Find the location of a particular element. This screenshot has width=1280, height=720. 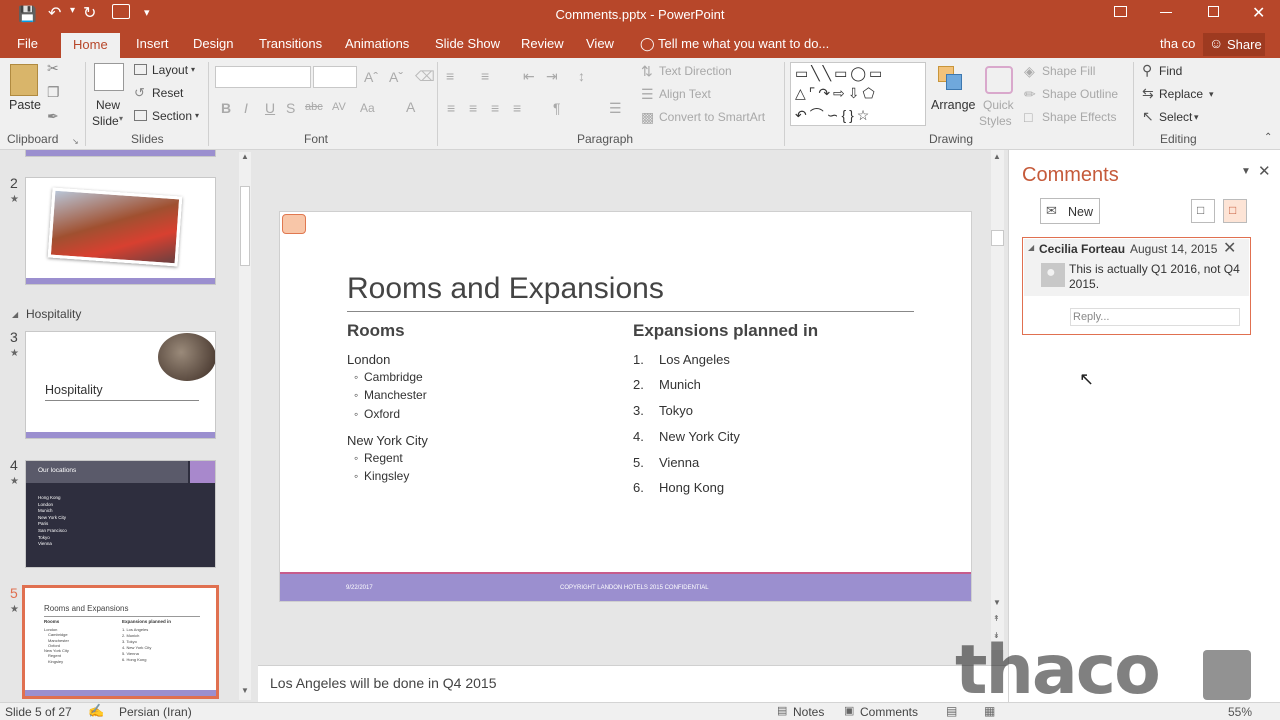

expansions-heading: Expansions planned in is located at coordinates (725, 331).